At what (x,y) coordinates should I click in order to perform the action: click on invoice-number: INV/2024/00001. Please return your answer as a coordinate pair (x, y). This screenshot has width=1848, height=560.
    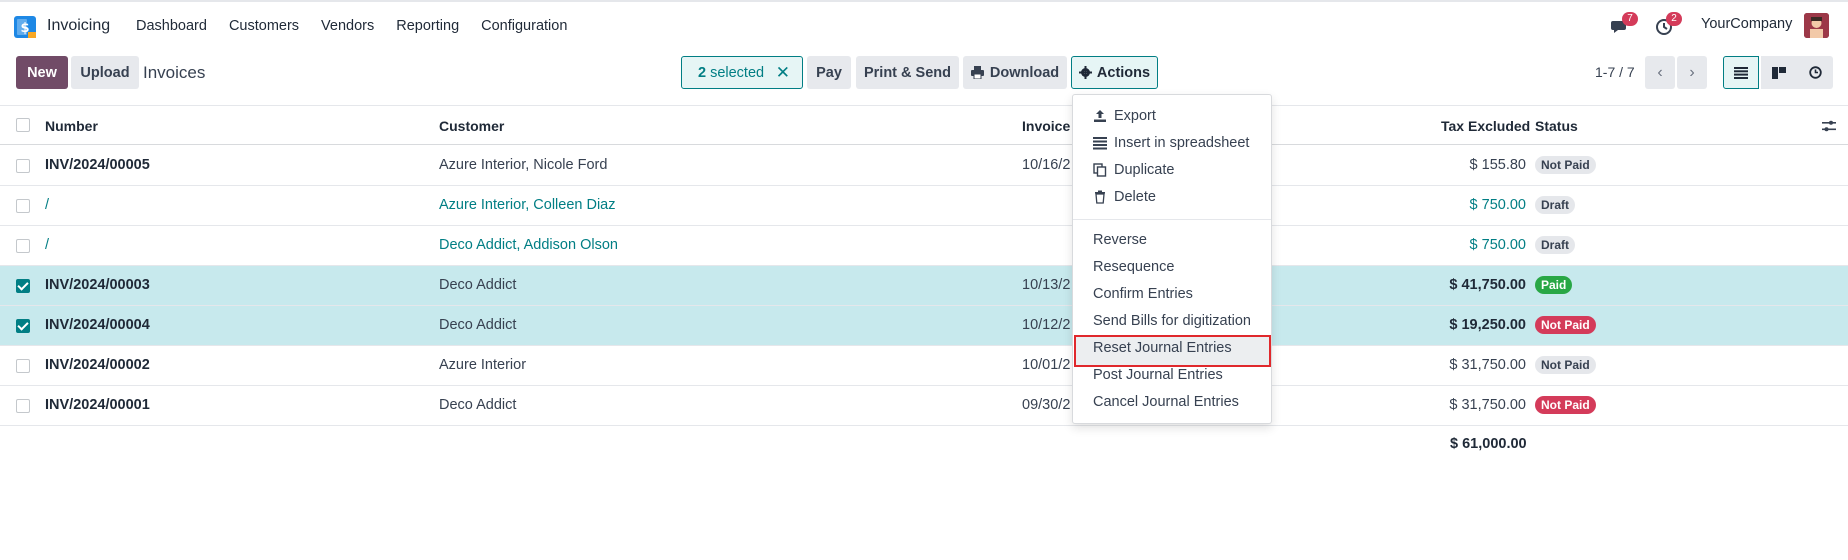
    Looking at the image, I should click on (97, 405).